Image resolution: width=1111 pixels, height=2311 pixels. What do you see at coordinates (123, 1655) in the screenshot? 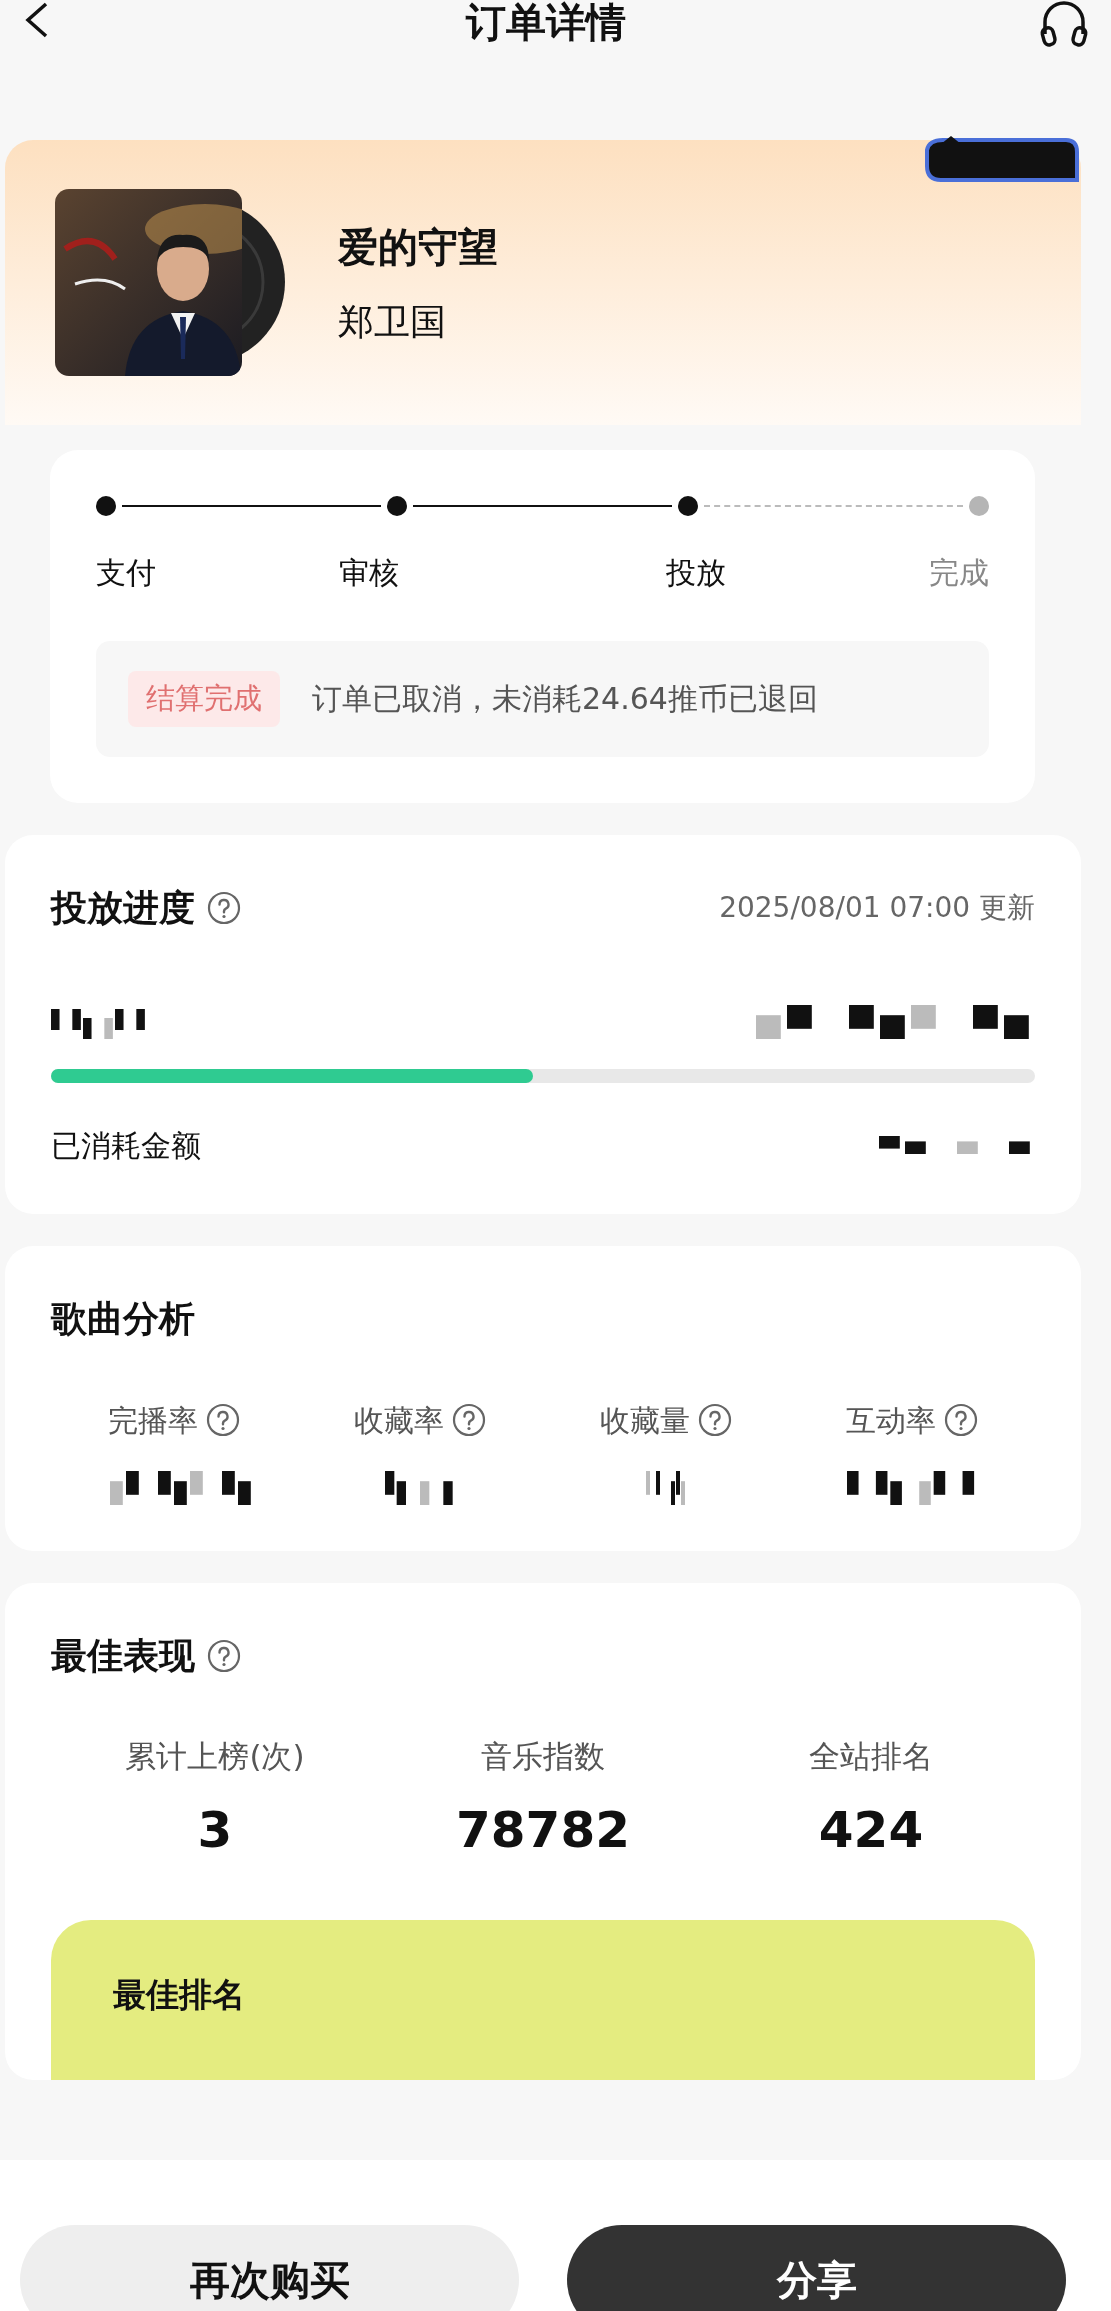
I see `section-title: 最佳表现` at bounding box center [123, 1655].